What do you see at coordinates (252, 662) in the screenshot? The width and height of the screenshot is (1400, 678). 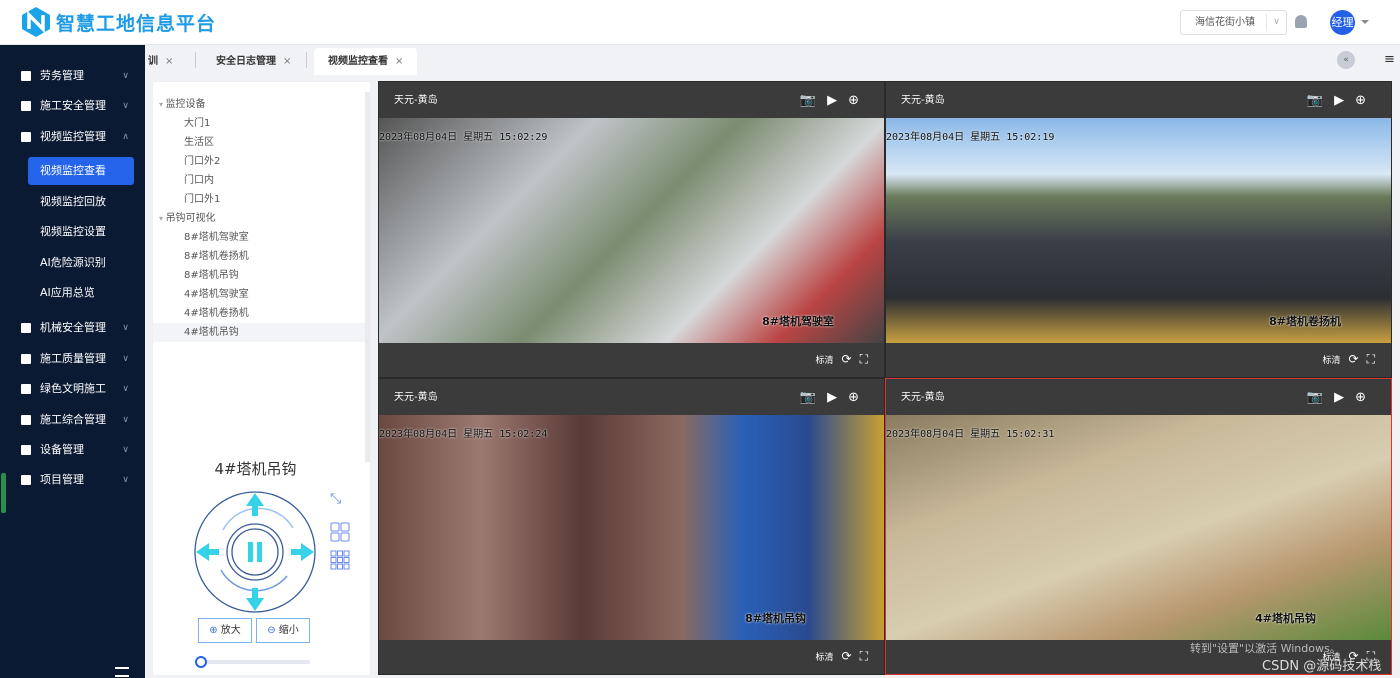 I see `speed-slider` at bounding box center [252, 662].